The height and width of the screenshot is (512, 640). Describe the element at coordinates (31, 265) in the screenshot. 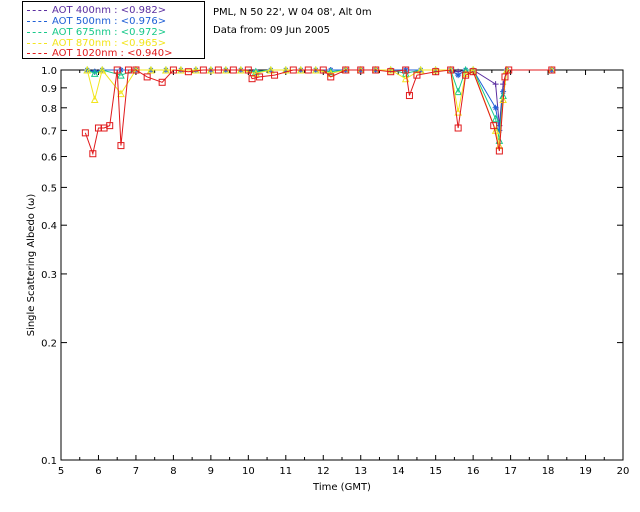

I see `y-axis-title: Single Scattering Albedo (ω)` at that location.